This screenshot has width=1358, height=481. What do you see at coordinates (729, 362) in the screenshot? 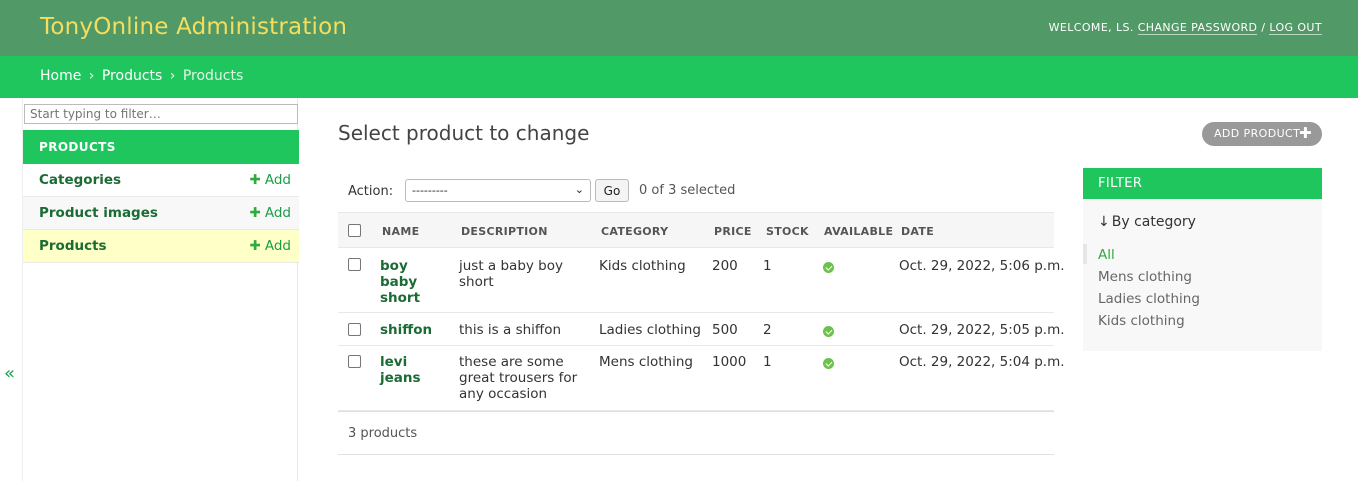
I see `product-price: 1000` at bounding box center [729, 362].